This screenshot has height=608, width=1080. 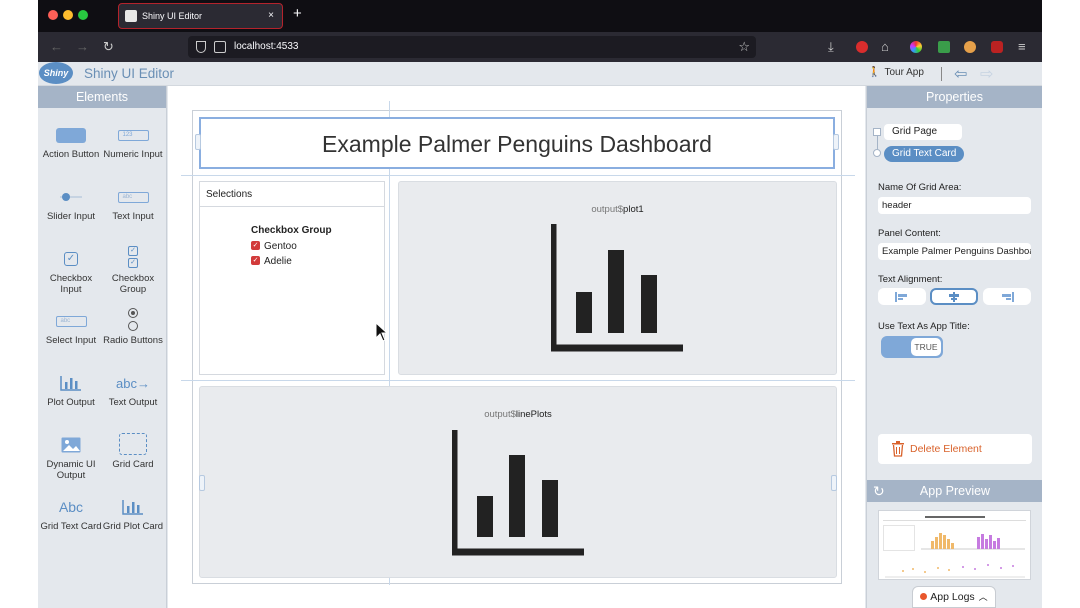 I want to click on element-label: Plot Output, so click(x=71, y=402).